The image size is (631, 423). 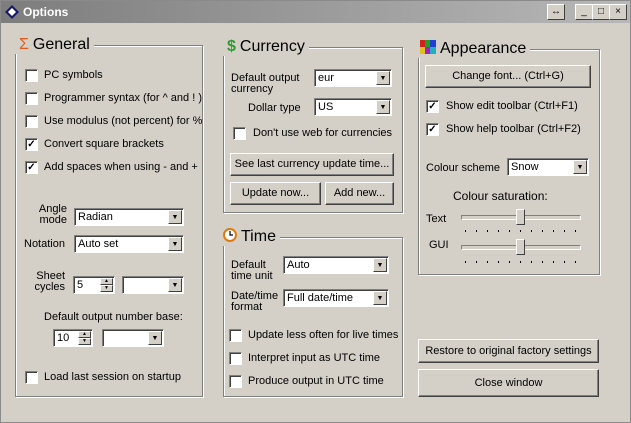 What do you see at coordinates (512, 106) in the screenshot?
I see `edit-toolbar-label: Show edit toolbar (Ctrl+F1)` at bounding box center [512, 106].